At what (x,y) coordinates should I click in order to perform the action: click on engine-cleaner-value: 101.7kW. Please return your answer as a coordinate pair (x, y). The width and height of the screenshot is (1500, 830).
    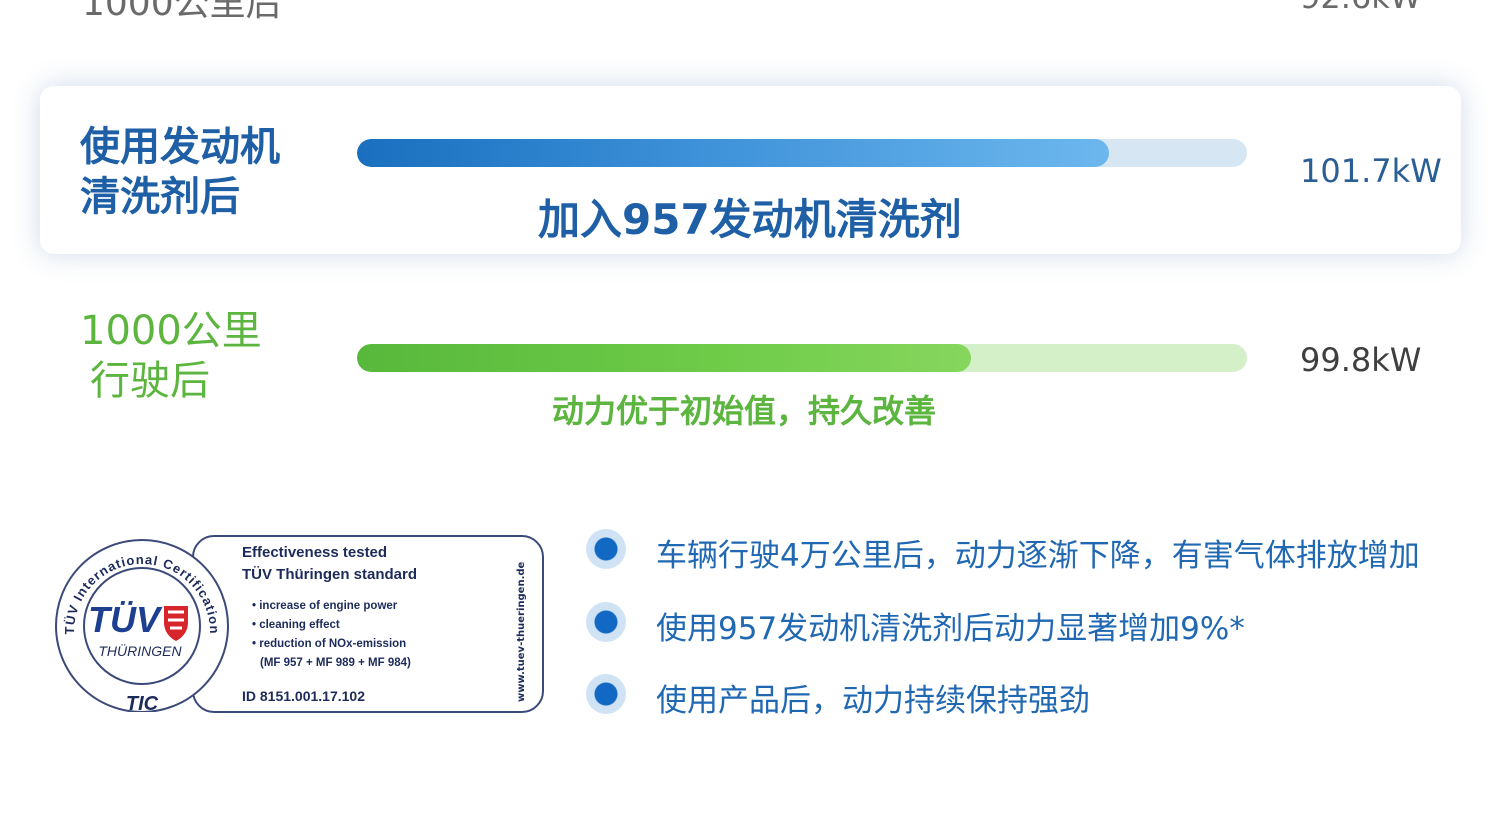
    Looking at the image, I should click on (1371, 171).